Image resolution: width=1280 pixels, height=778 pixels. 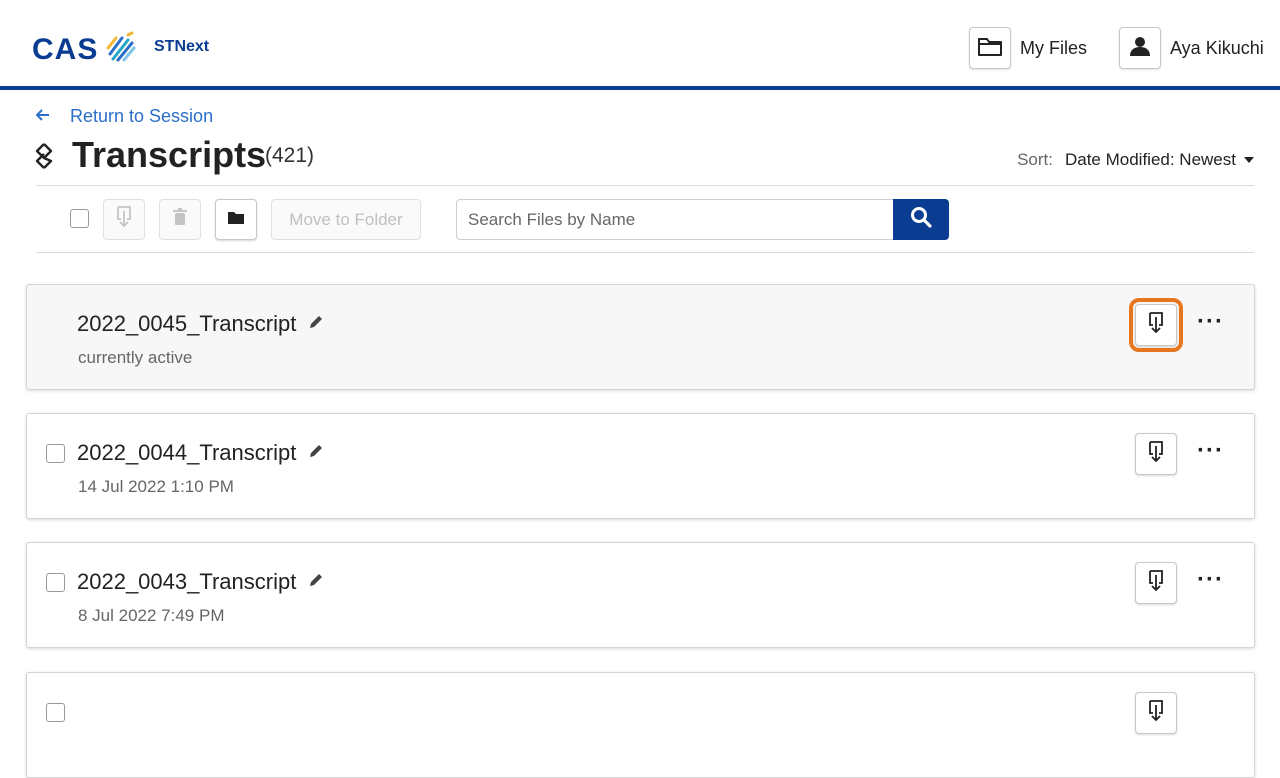 I want to click on move-to-folder-button: Move to Folder, so click(x=346, y=219).